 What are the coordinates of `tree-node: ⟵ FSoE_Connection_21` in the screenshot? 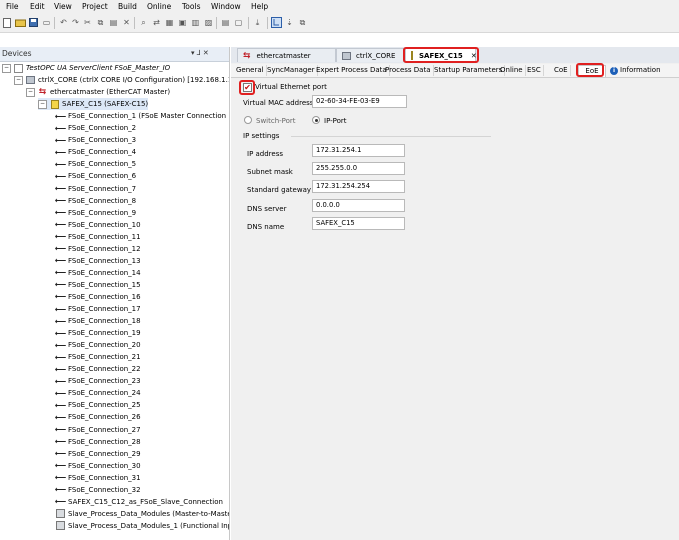 It's located at (98, 357).